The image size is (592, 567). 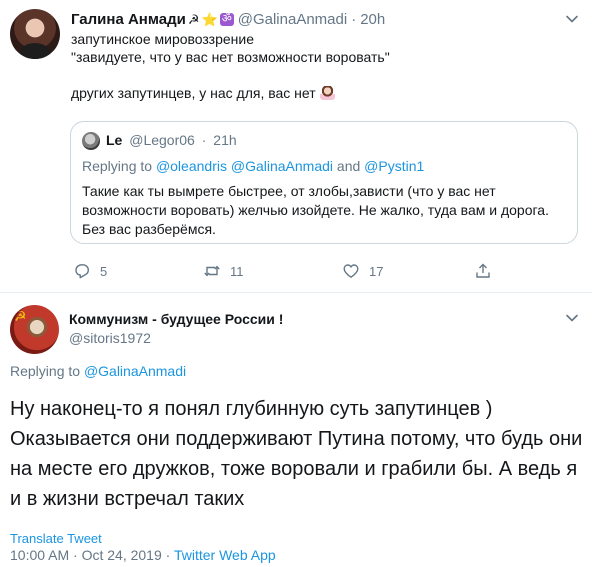 I want to click on woman-emoji-icon, so click(x=327, y=93).